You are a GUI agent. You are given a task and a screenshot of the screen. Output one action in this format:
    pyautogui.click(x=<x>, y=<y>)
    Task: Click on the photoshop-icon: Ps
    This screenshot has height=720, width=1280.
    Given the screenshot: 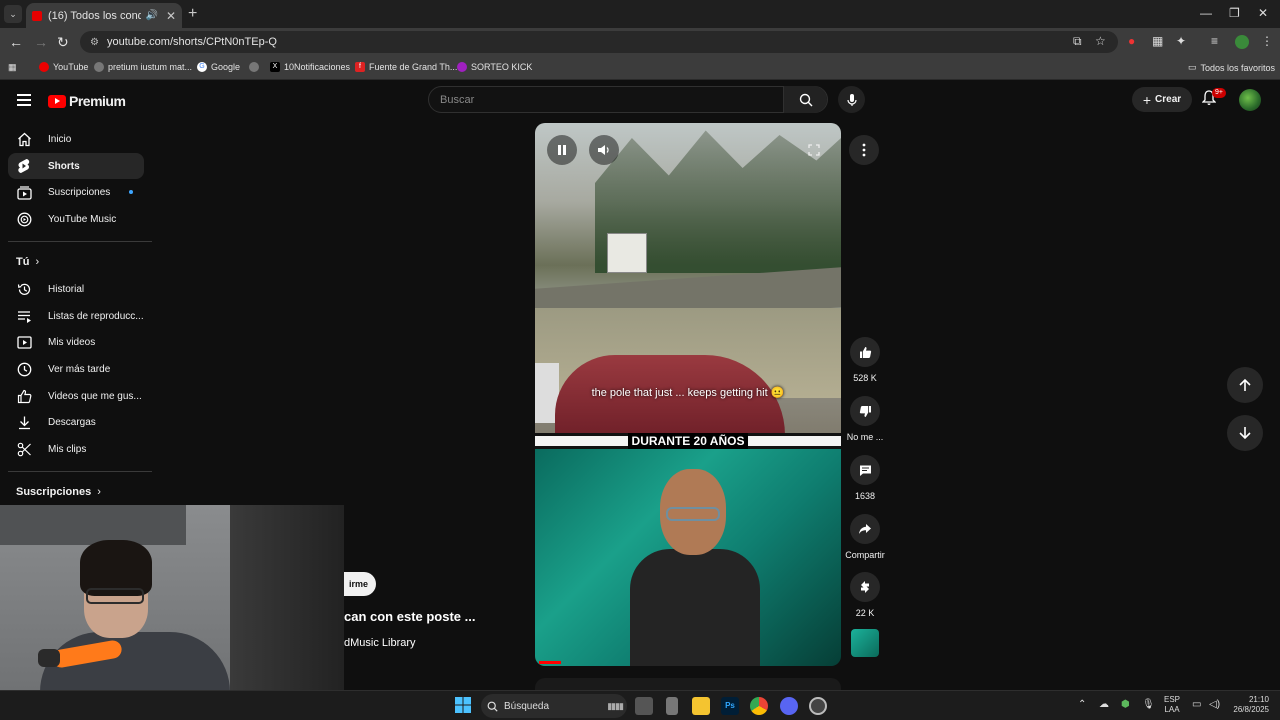 What is the action you would take?
    pyautogui.click(x=730, y=706)
    